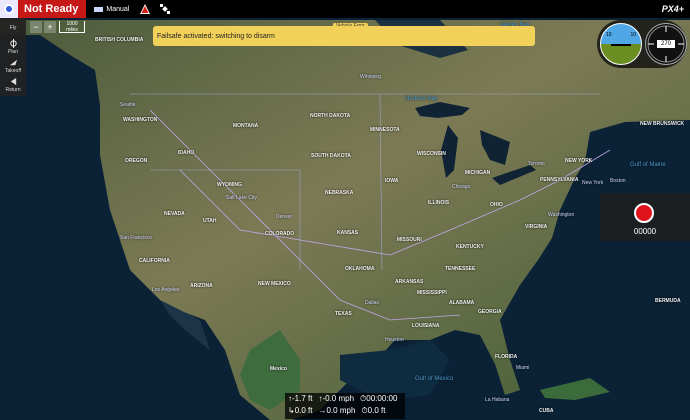  What do you see at coordinates (278, 369) in the screenshot?
I see `map-label-mexico: Mexico` at bounding box center [278, 369].